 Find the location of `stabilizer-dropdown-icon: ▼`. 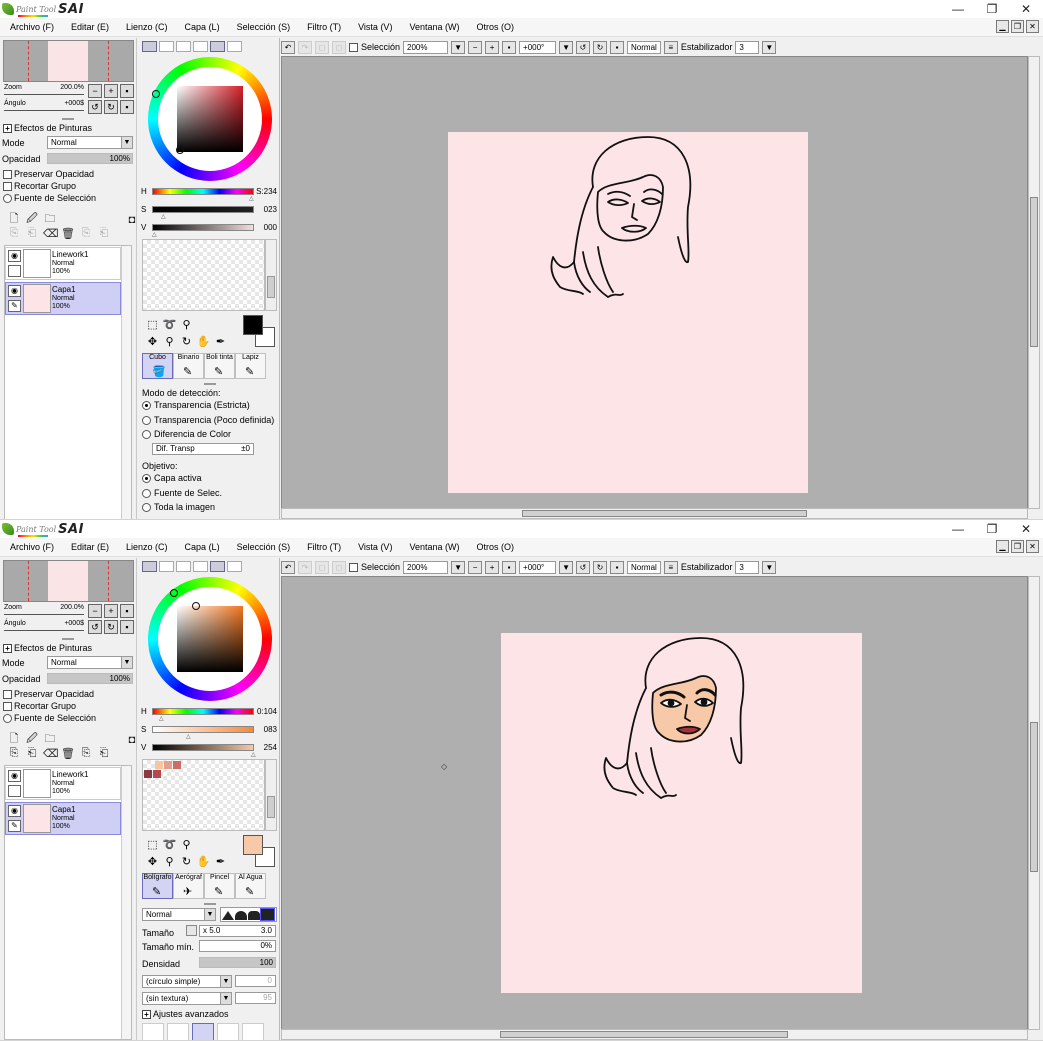

stabilizer-dropdown-icon: ▼ is located at coordinates (769, 47).